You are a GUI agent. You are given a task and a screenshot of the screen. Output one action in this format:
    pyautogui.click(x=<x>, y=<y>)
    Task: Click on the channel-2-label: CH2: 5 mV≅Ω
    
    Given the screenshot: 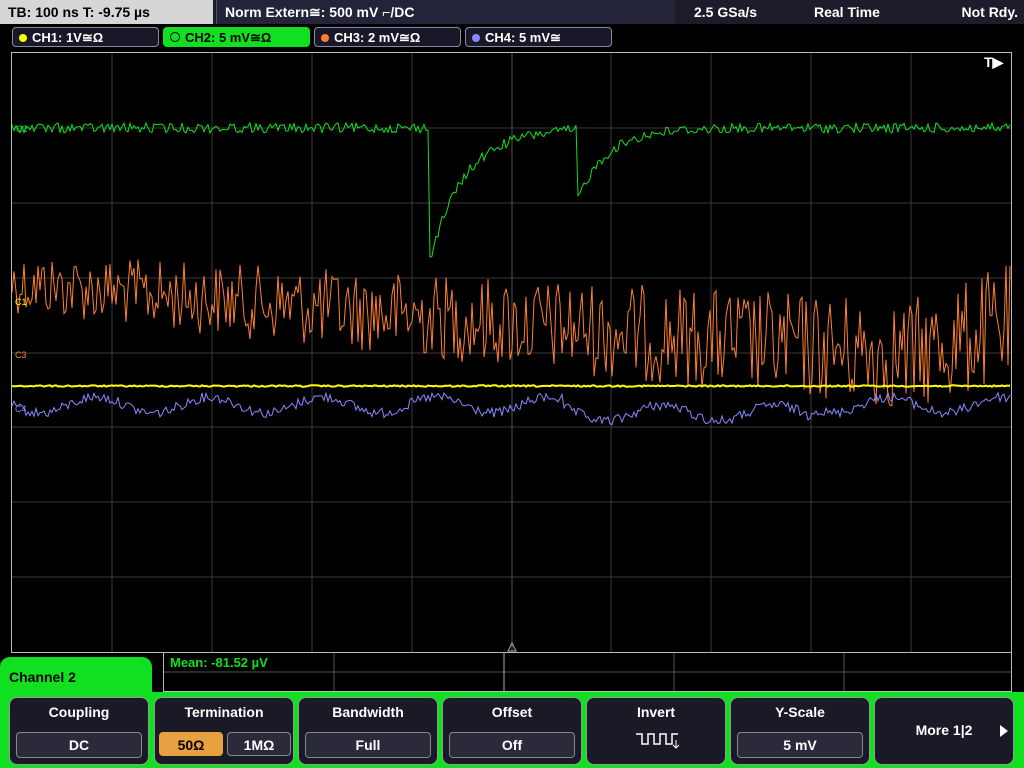 What is the action you would take?
    pyautogui.click(x=228, y=37)
    